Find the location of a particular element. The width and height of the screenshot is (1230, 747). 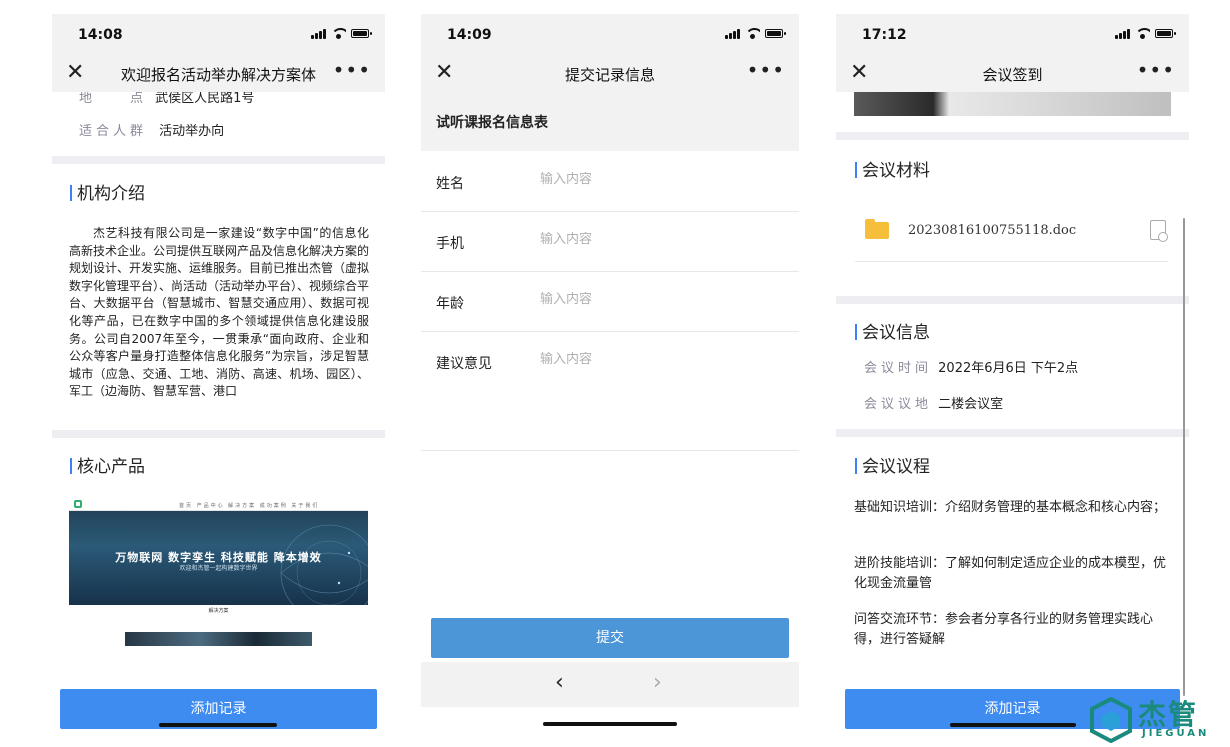

page-title: 提交记录信息 is located at coordinates (609, 75).